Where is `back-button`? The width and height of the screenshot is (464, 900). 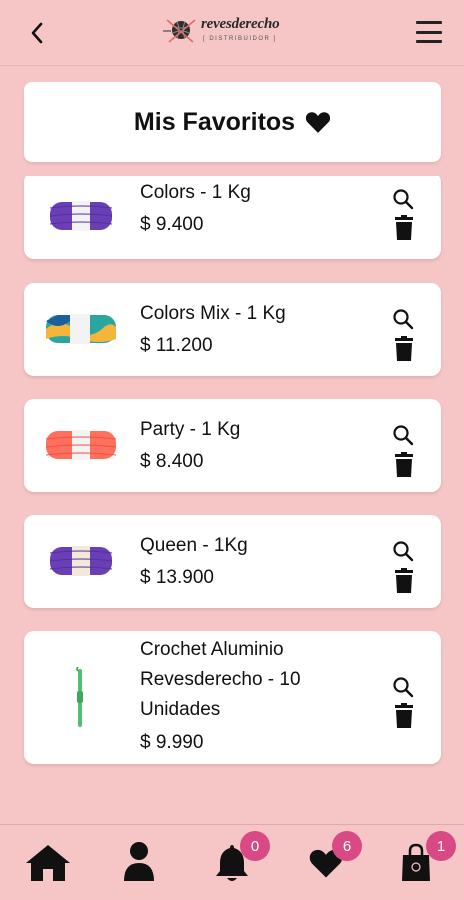 back-button is located at coordinates (37, 33).